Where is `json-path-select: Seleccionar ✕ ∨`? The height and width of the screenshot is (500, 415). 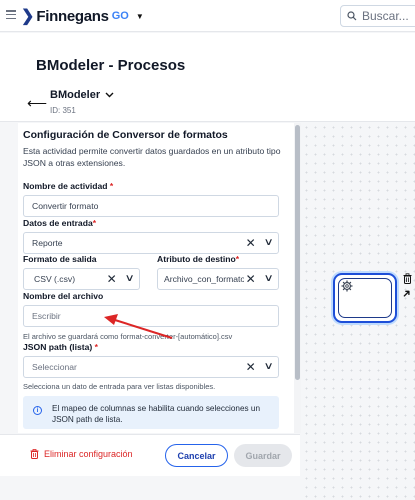 json-path-select: Seleccionar ✕ ∨ is located at coordinates (151, 367).